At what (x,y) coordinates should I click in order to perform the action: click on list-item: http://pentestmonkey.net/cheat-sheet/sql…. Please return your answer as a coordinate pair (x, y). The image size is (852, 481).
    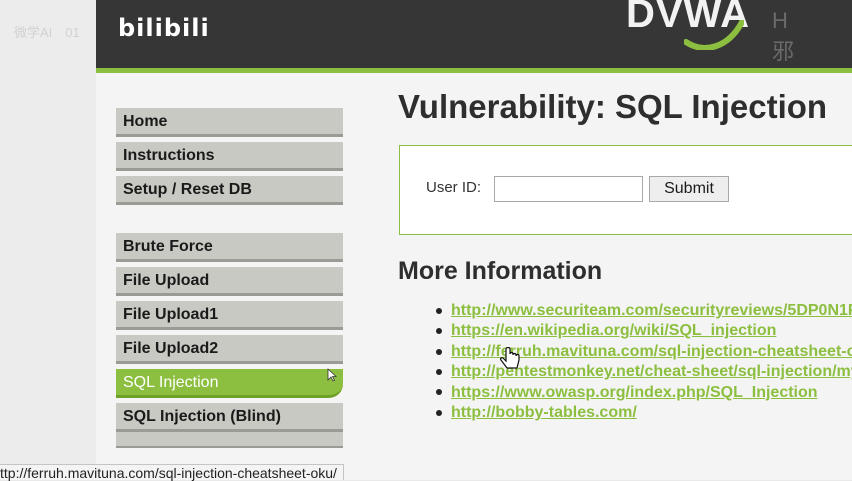
    Looking at the image, I should click on (644, 373).